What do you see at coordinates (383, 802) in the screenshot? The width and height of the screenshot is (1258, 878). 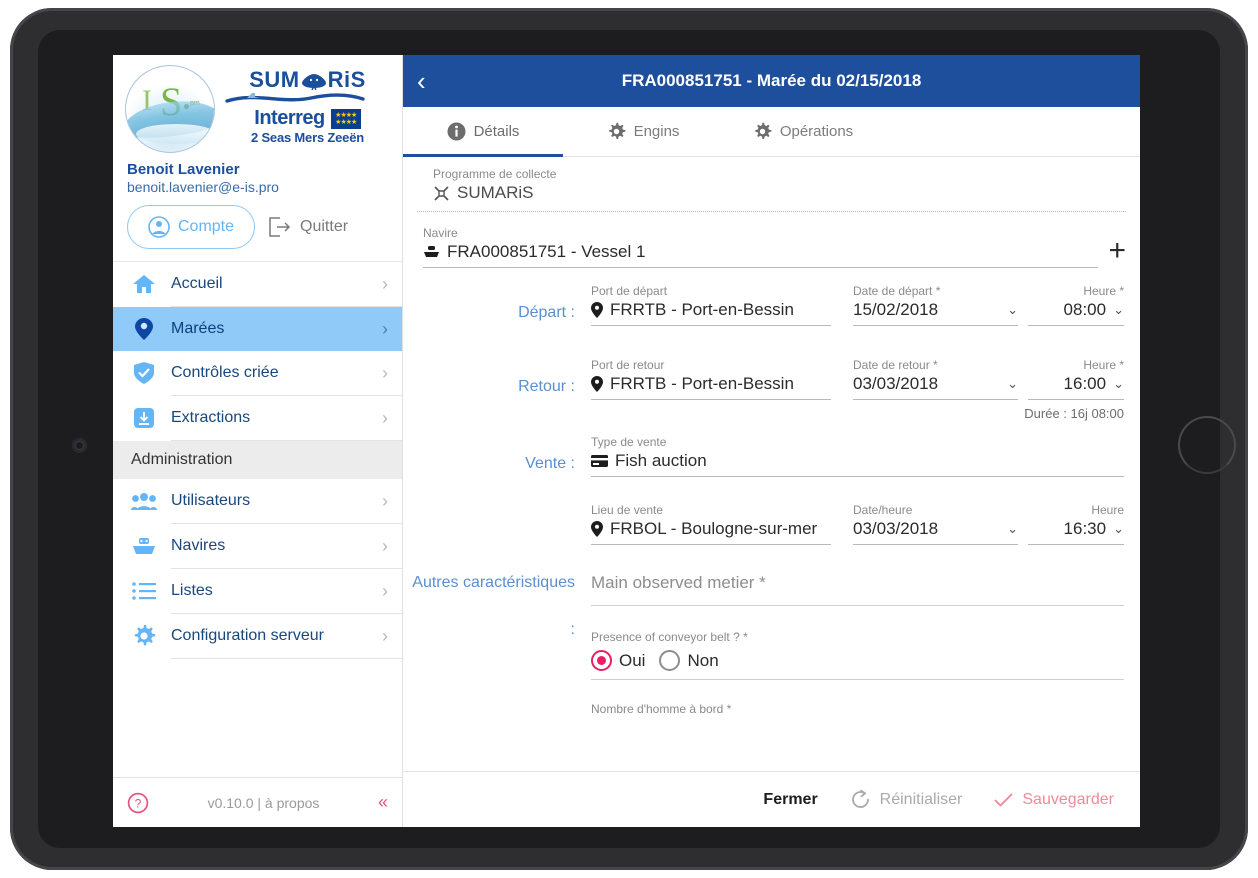 I see `double-chevron-left-icon: «` at bounding box center [383, 802].